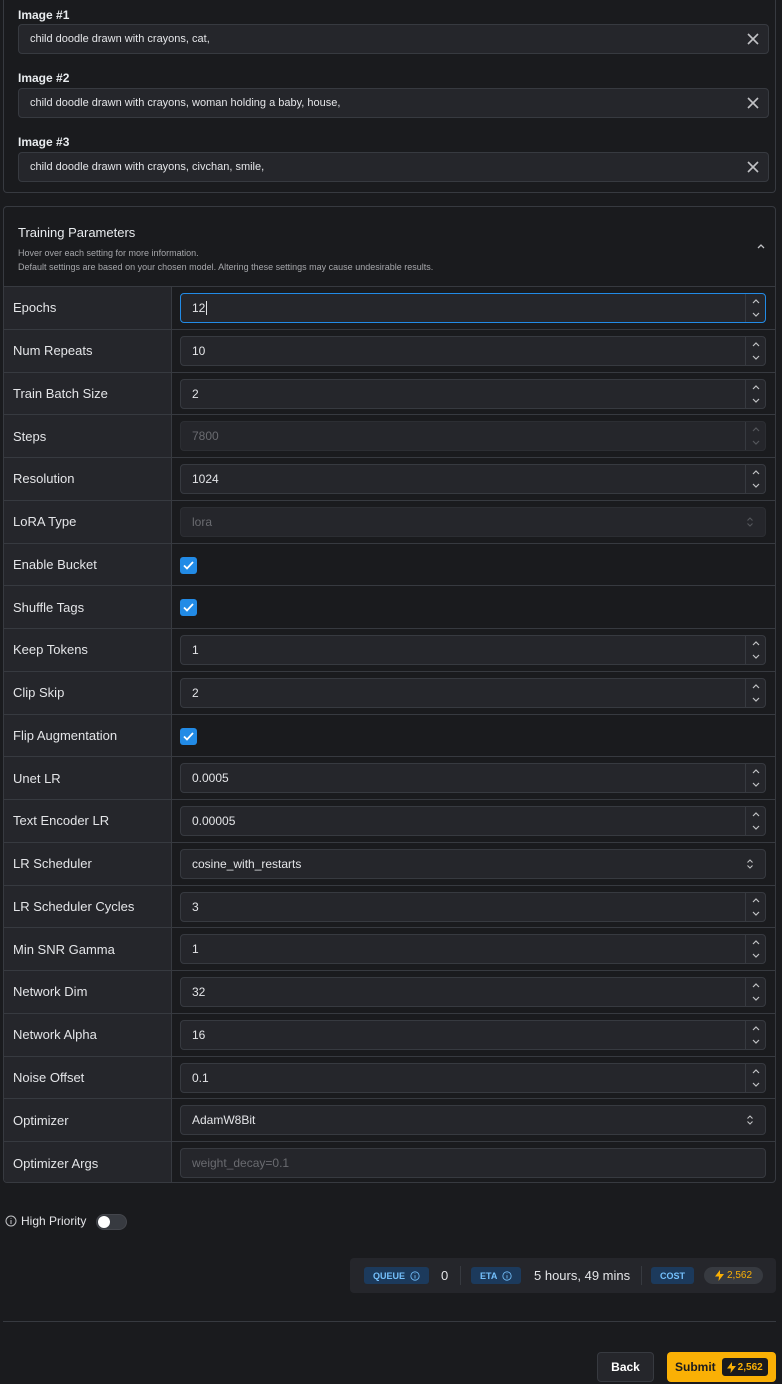 This screenshot has width=782, height=1384. What do you see at coordinates (721, 1367) in the screenshot?
I see `submit-button: Submit 2,562` at bounding box center [721, 1367].